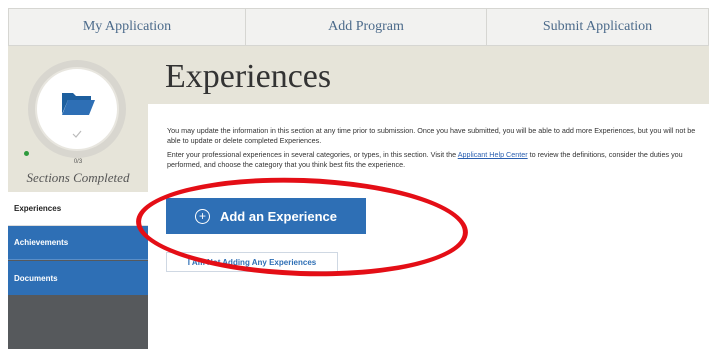  Describe the element at coordinates (77, 134) in the screenshot. I see `check-icon` at that location.